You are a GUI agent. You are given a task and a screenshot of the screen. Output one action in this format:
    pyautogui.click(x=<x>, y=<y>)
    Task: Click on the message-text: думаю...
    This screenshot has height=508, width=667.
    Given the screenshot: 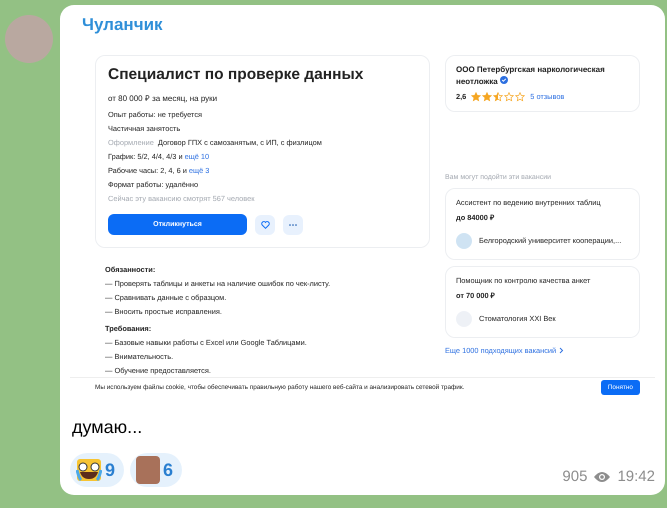 What is the action you would take?
    pyautogui.click(x=107, y=427)
    